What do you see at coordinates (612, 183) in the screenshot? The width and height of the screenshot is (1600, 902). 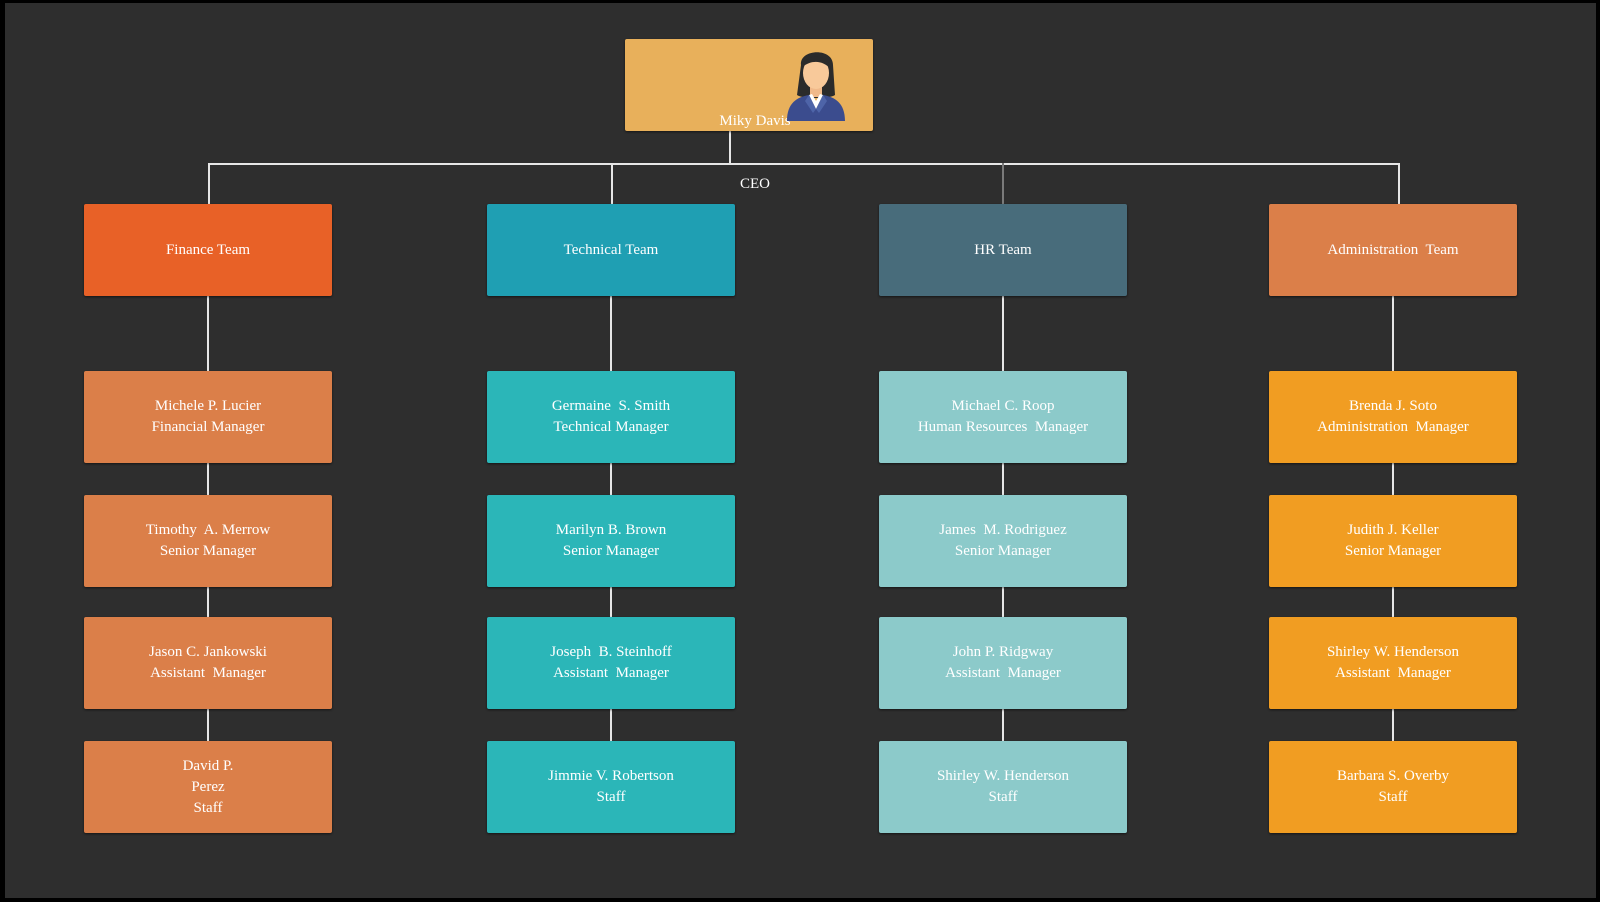 I see `connector-technical-team` at bounding box center [612, 183].